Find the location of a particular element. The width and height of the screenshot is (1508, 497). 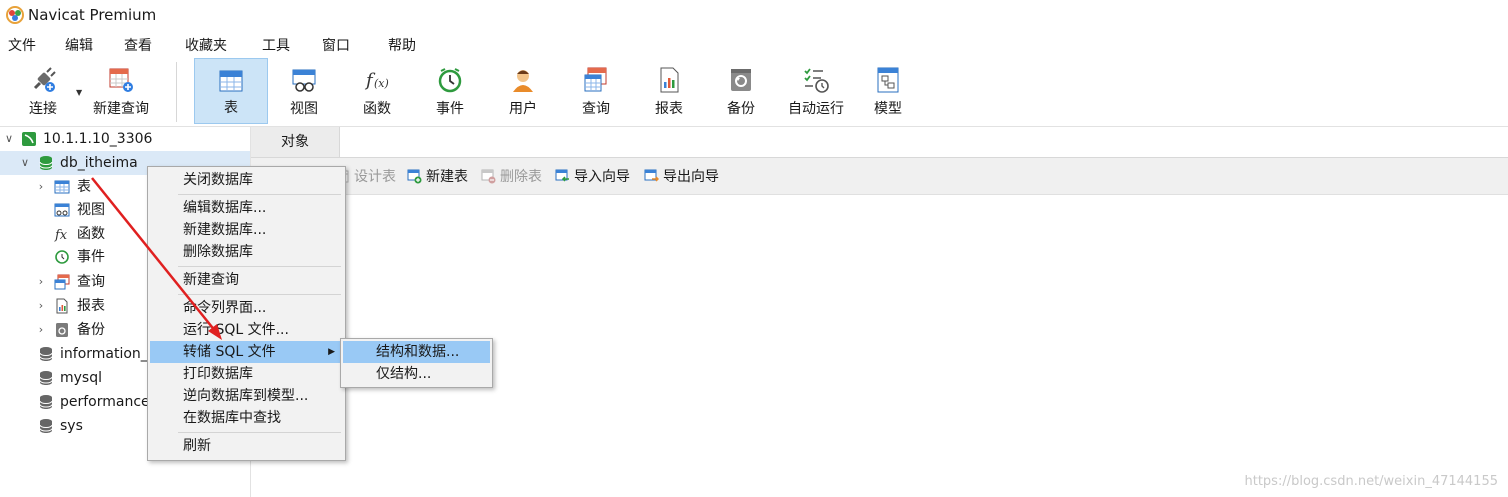

new-query-button: 新建查询 is located at coordinates (121, 91).